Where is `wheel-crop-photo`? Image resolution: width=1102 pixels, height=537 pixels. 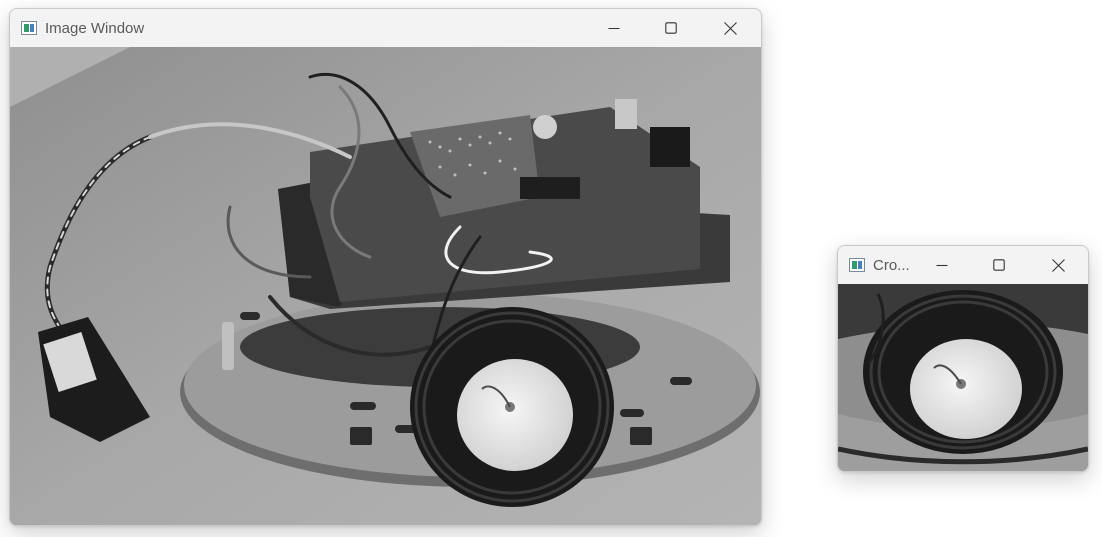
wheel-crop-photo is located at coordinates (963, 377).